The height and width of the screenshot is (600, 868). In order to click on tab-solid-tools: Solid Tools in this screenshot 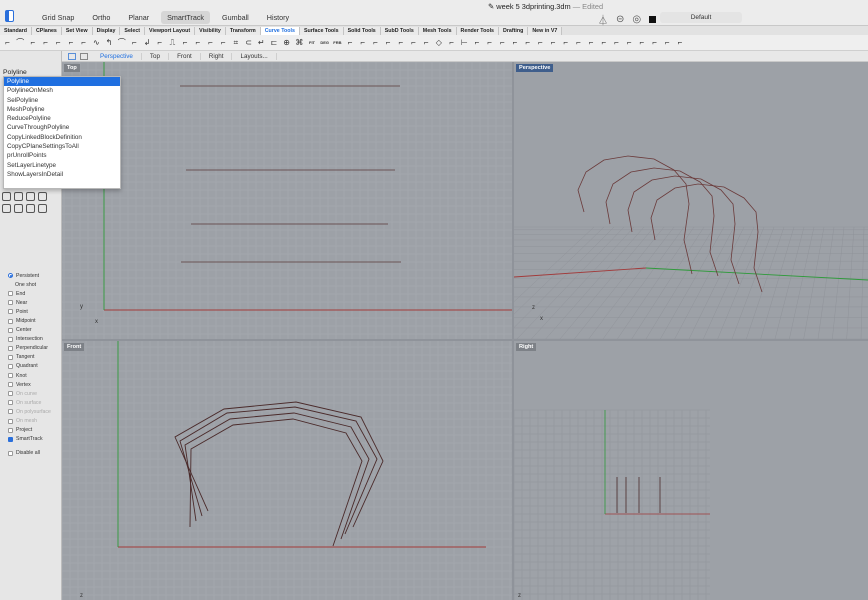, I will do `click(362, 30)`.